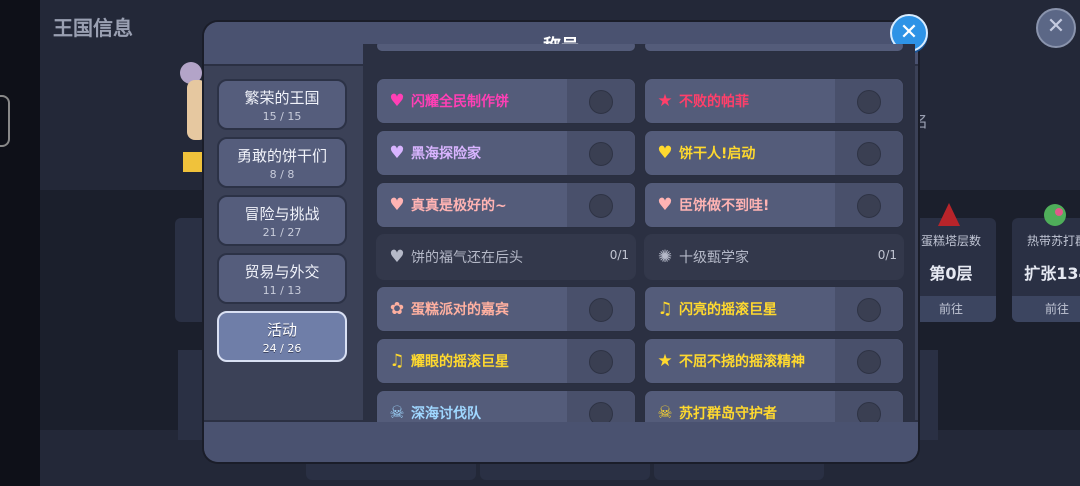 The image size is (1080, 486). I want to click on cake-icon: ✿, so click(397, 309).